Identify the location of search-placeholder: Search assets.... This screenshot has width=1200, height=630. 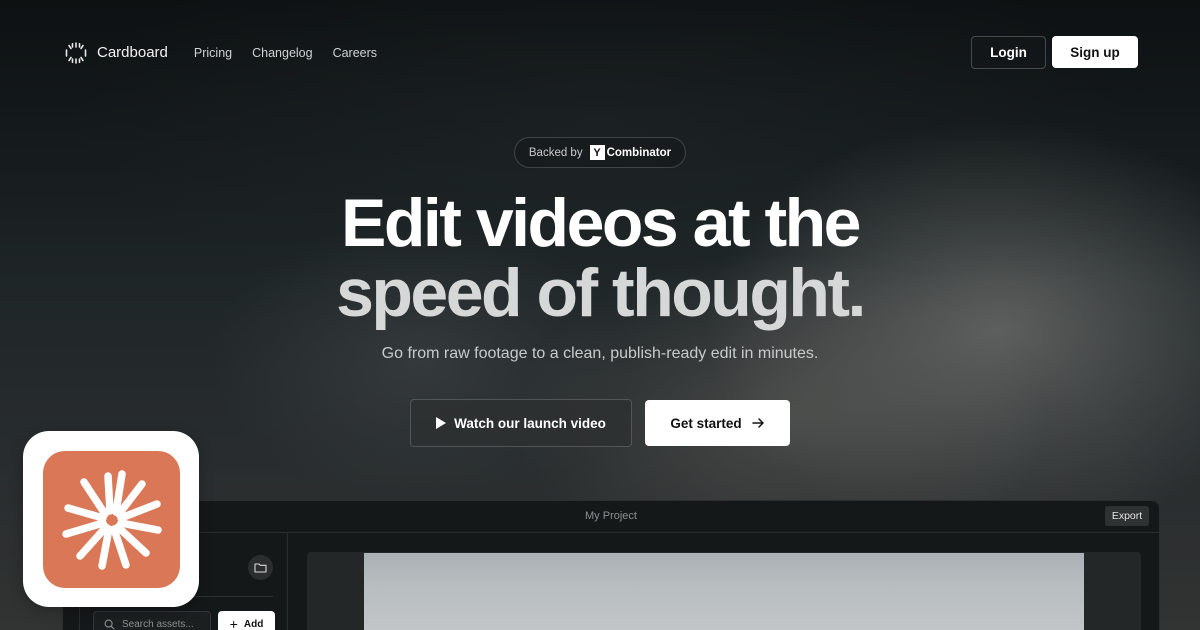
(158, 624).